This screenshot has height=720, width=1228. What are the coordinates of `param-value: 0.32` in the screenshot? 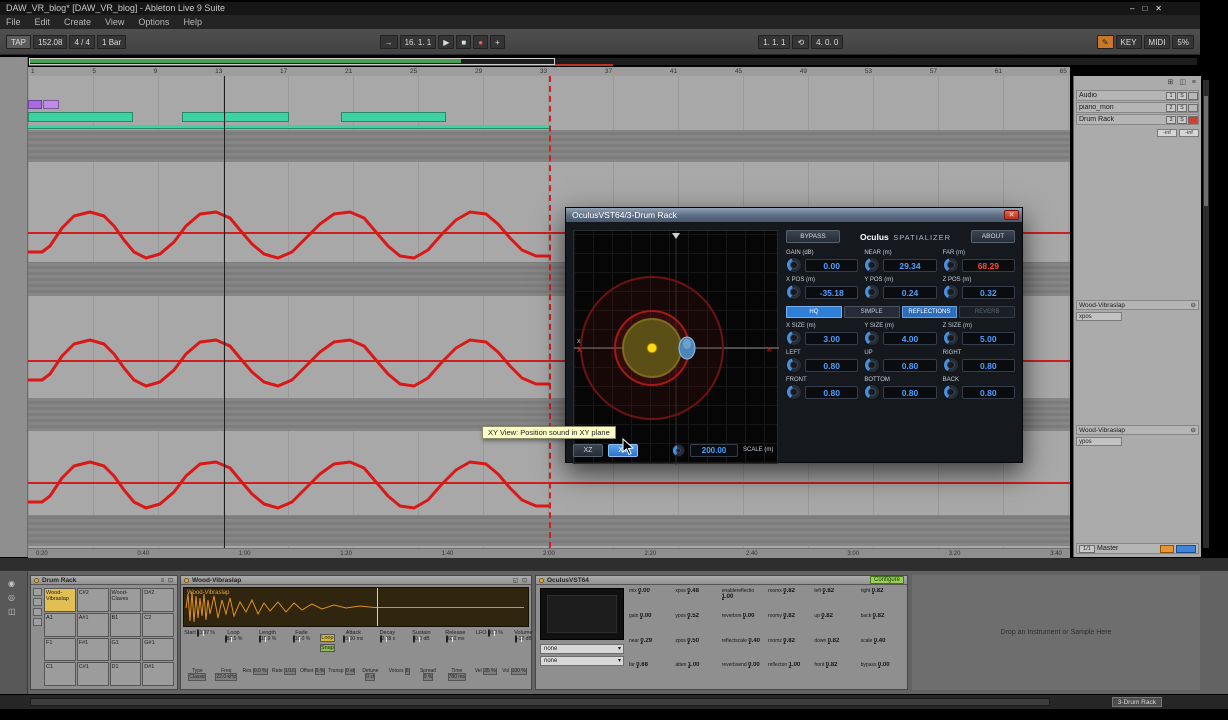 It's located at (988, 292).